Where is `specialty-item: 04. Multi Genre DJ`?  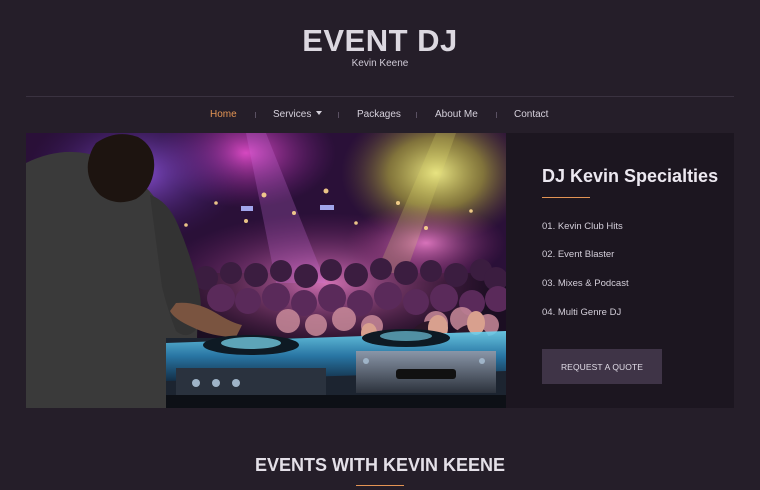 specialty-item: 04. Multi Genre DJ is located at coordinates (582, 312).